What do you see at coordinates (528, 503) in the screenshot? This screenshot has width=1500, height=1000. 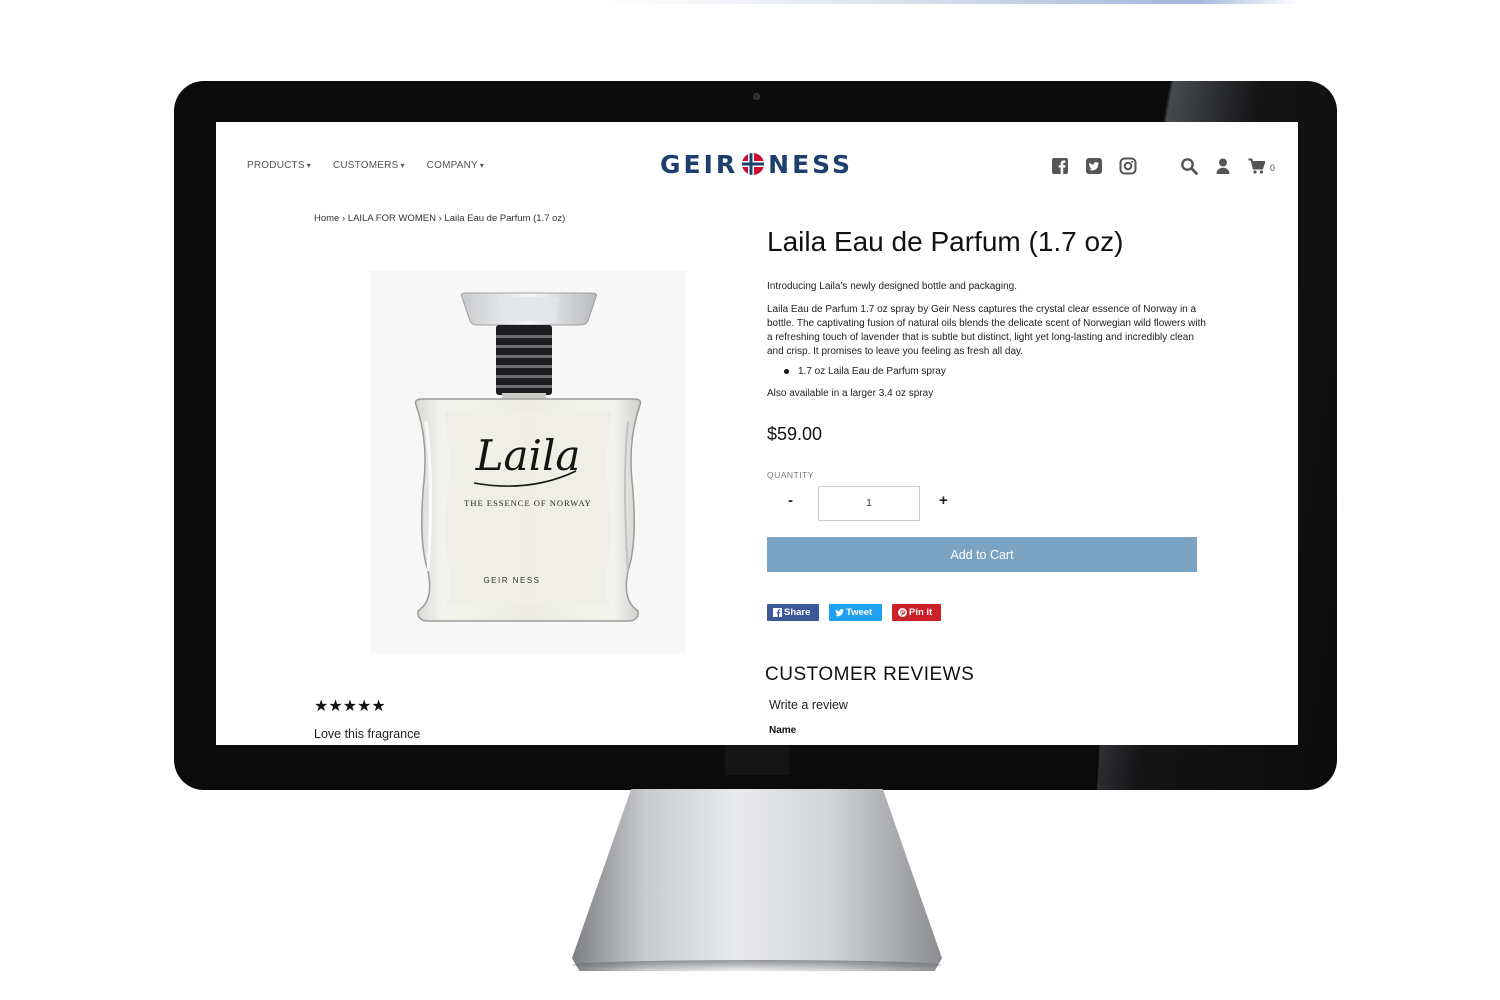 I see `bottle-tagline: THE ESSENCE OF NORWAY` at bounding box center [528, 503].